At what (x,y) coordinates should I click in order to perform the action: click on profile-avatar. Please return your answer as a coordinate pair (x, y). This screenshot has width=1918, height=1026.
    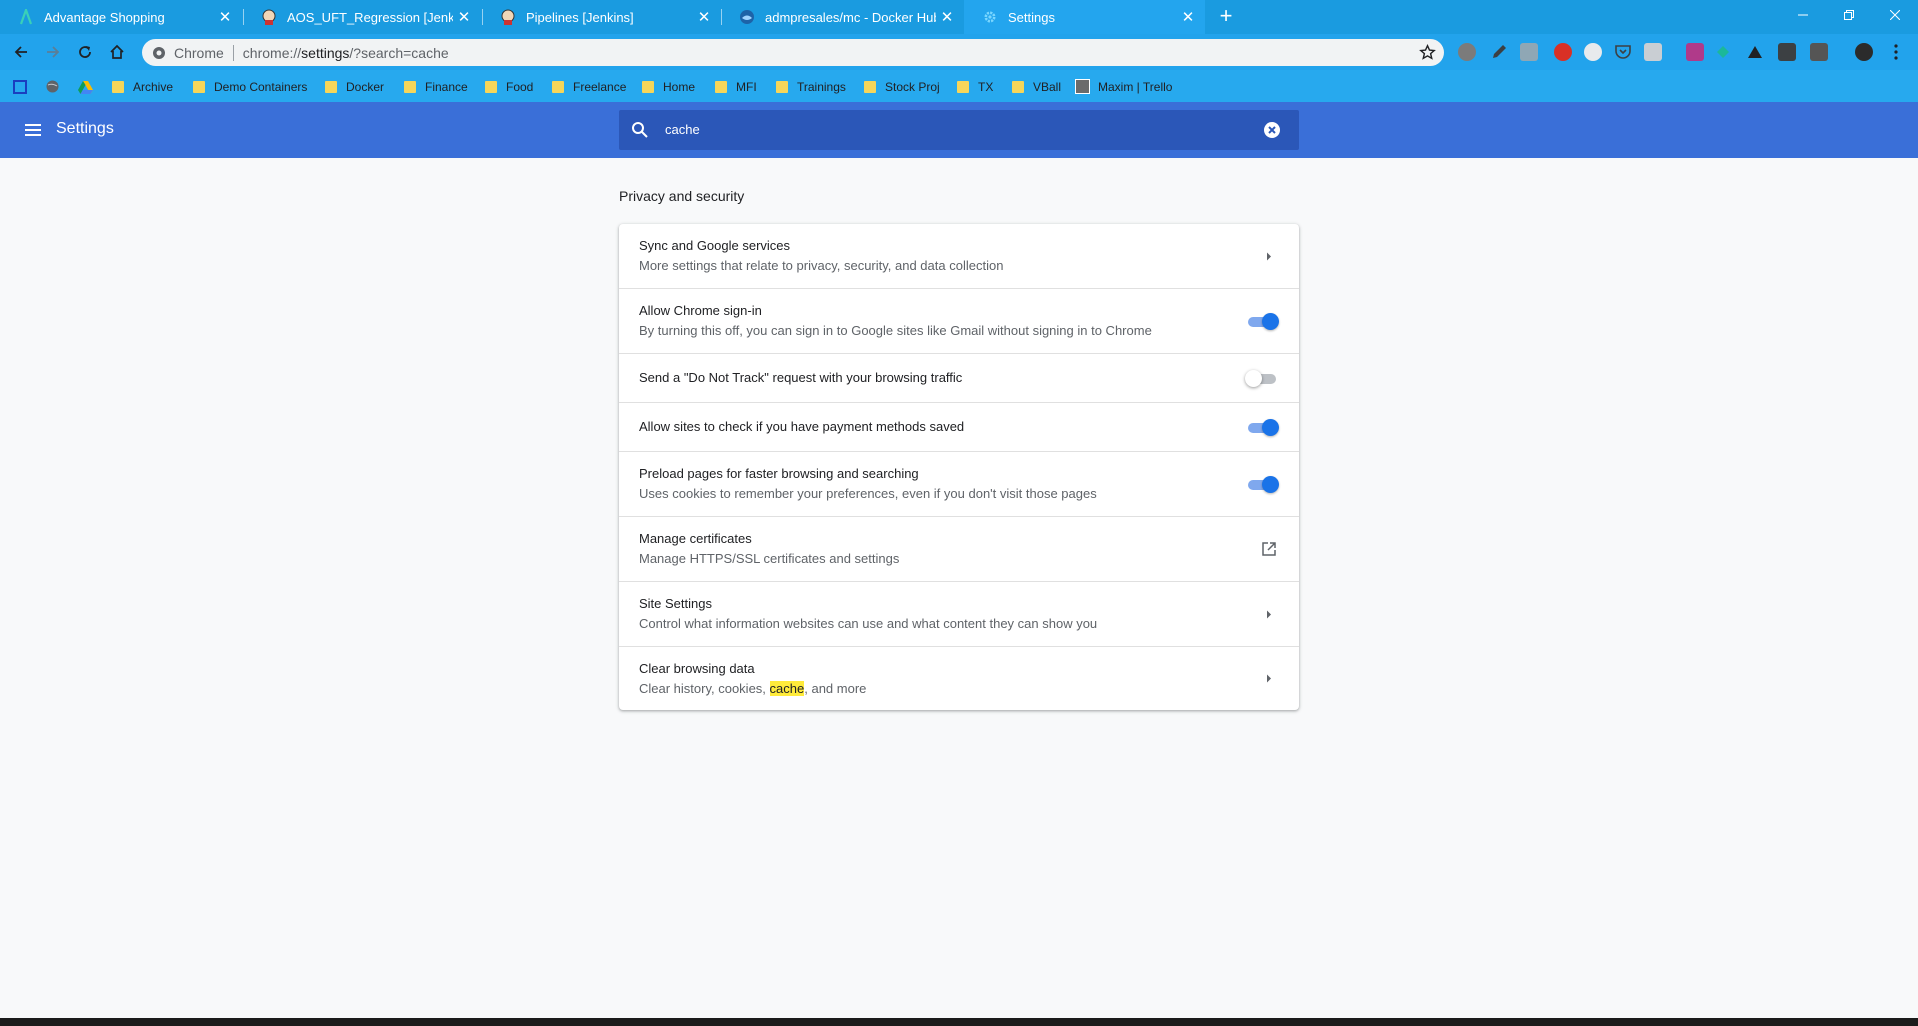
    Looking at the image, I should click on (1864, 52).